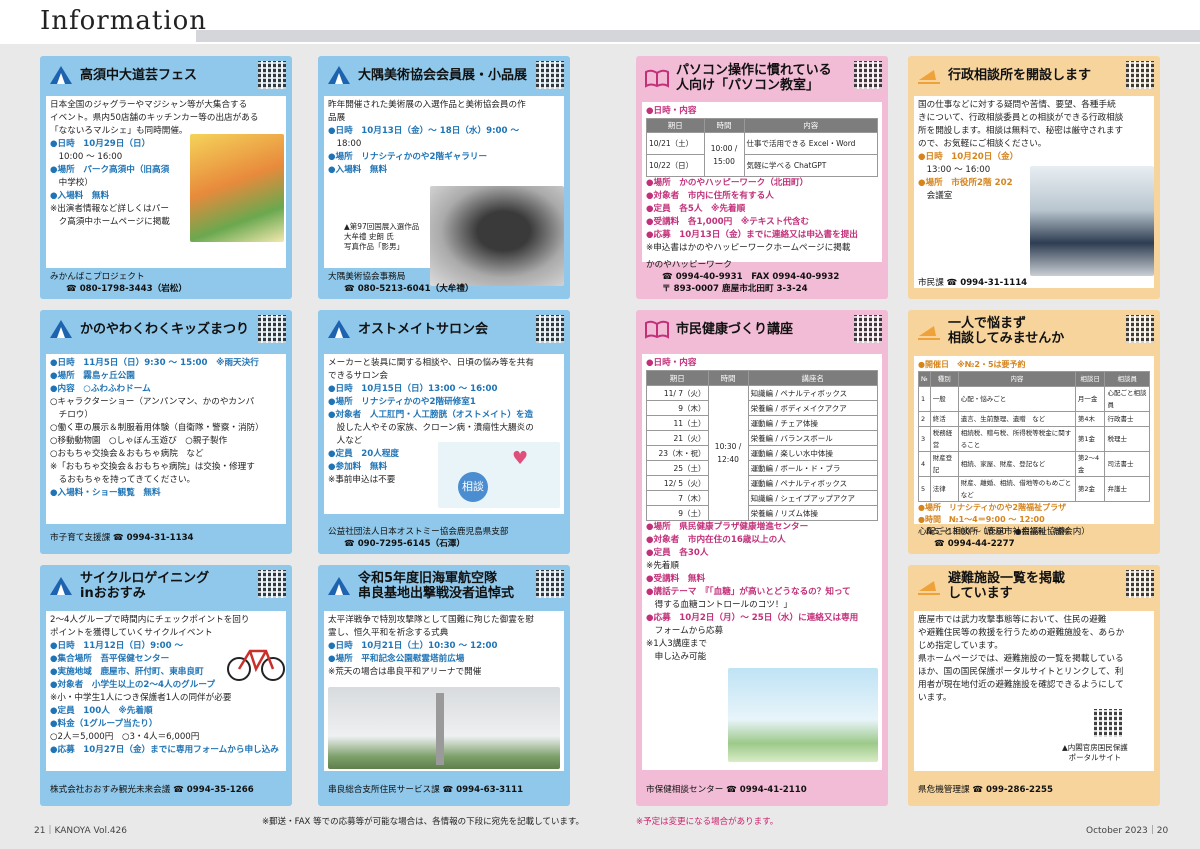 The image size is (1200, 849). What do you see at coordinates (1007, 578) in the screenshot?
I see `card-title: 避難施設一覧を掲載` at bounding box center [1007, 578].